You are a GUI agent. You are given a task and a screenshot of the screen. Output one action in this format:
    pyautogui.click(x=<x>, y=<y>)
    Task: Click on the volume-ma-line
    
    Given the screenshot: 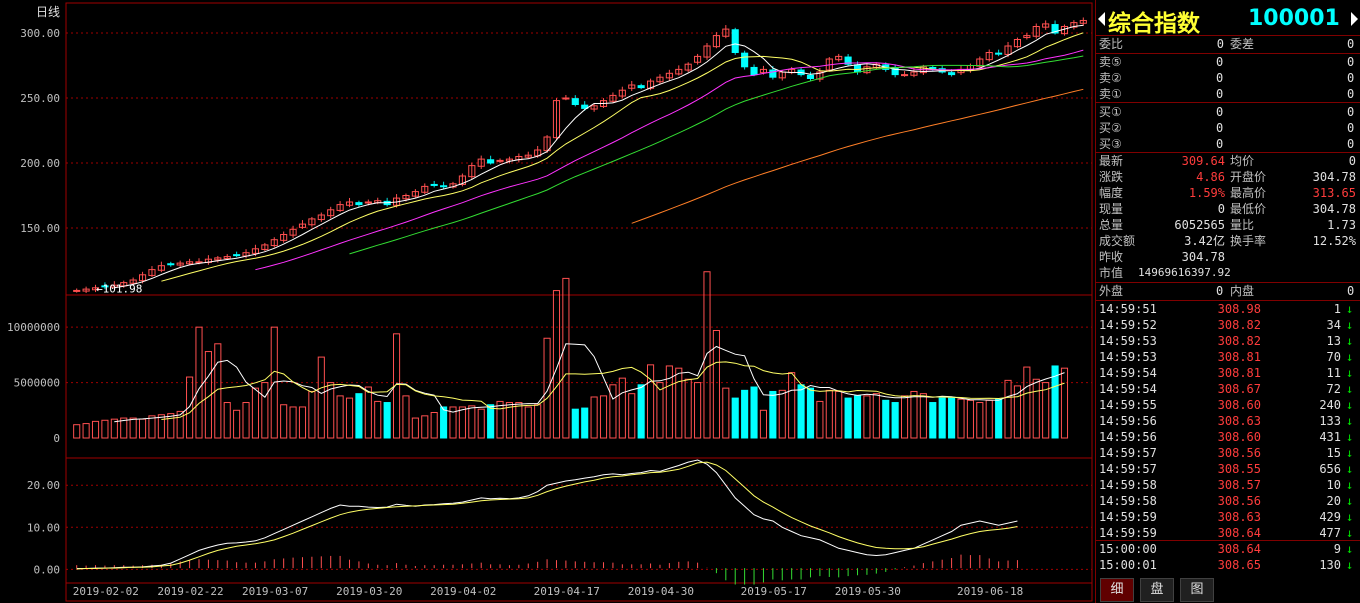 What is the action you would take?
    pyautogui.click(x=613, y=390)
    